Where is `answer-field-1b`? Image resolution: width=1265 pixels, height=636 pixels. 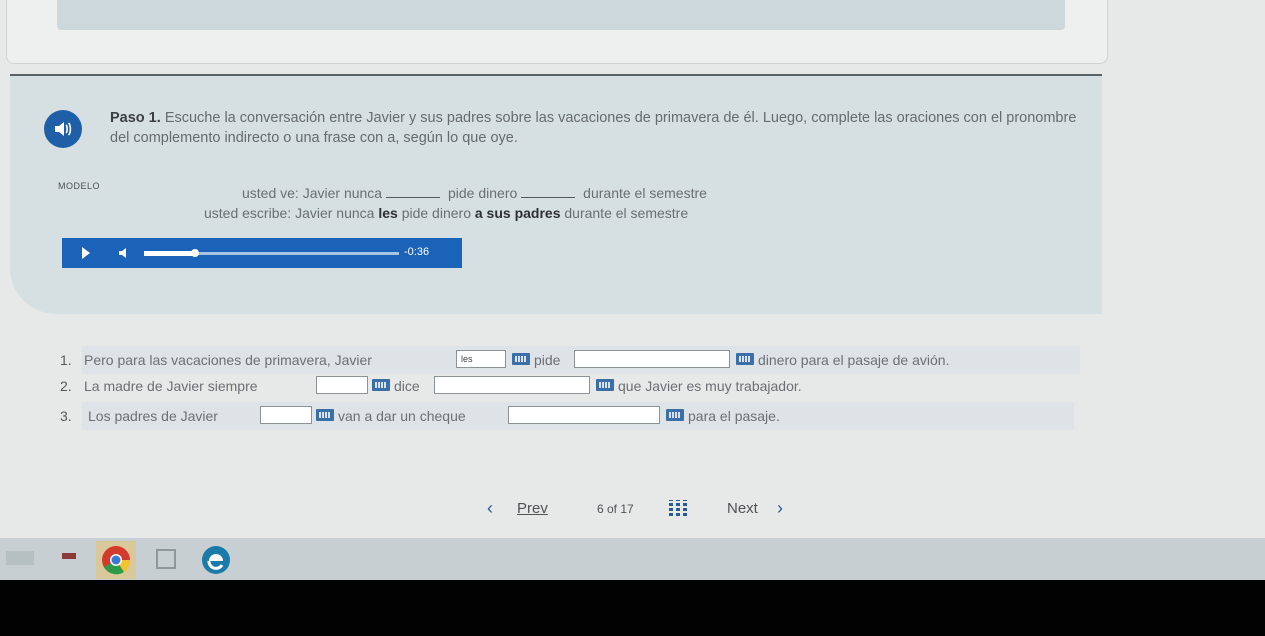
answer-field-1b is located at coordinates (652, 359).